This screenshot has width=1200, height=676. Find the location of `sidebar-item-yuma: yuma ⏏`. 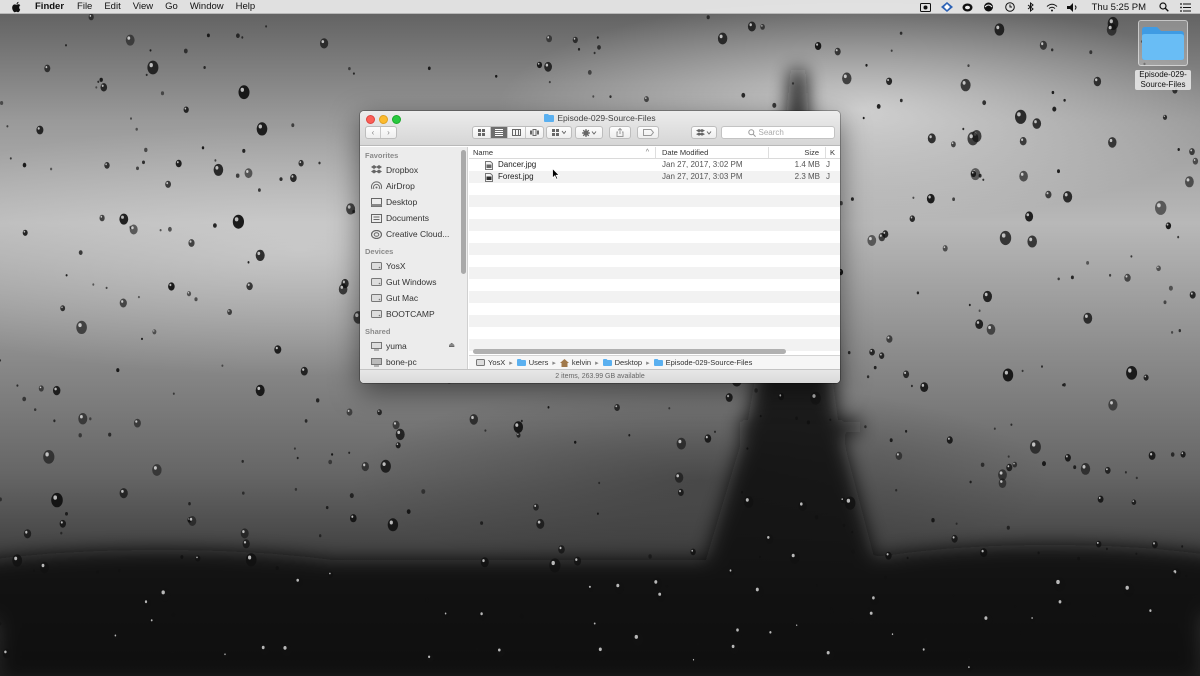

sidebar-item-yuma: yuma ⏏ is located at coordinates (413, 346).